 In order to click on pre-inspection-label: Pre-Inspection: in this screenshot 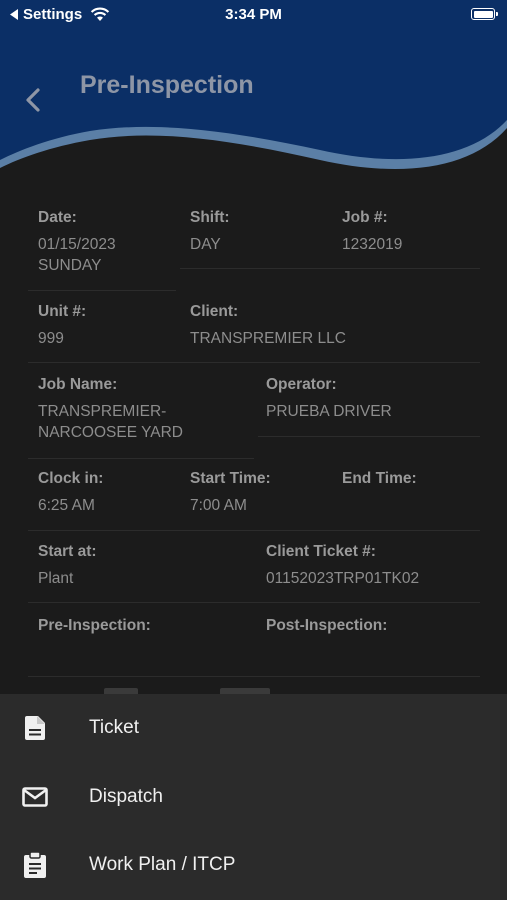, I will do `click(94, 625)`.